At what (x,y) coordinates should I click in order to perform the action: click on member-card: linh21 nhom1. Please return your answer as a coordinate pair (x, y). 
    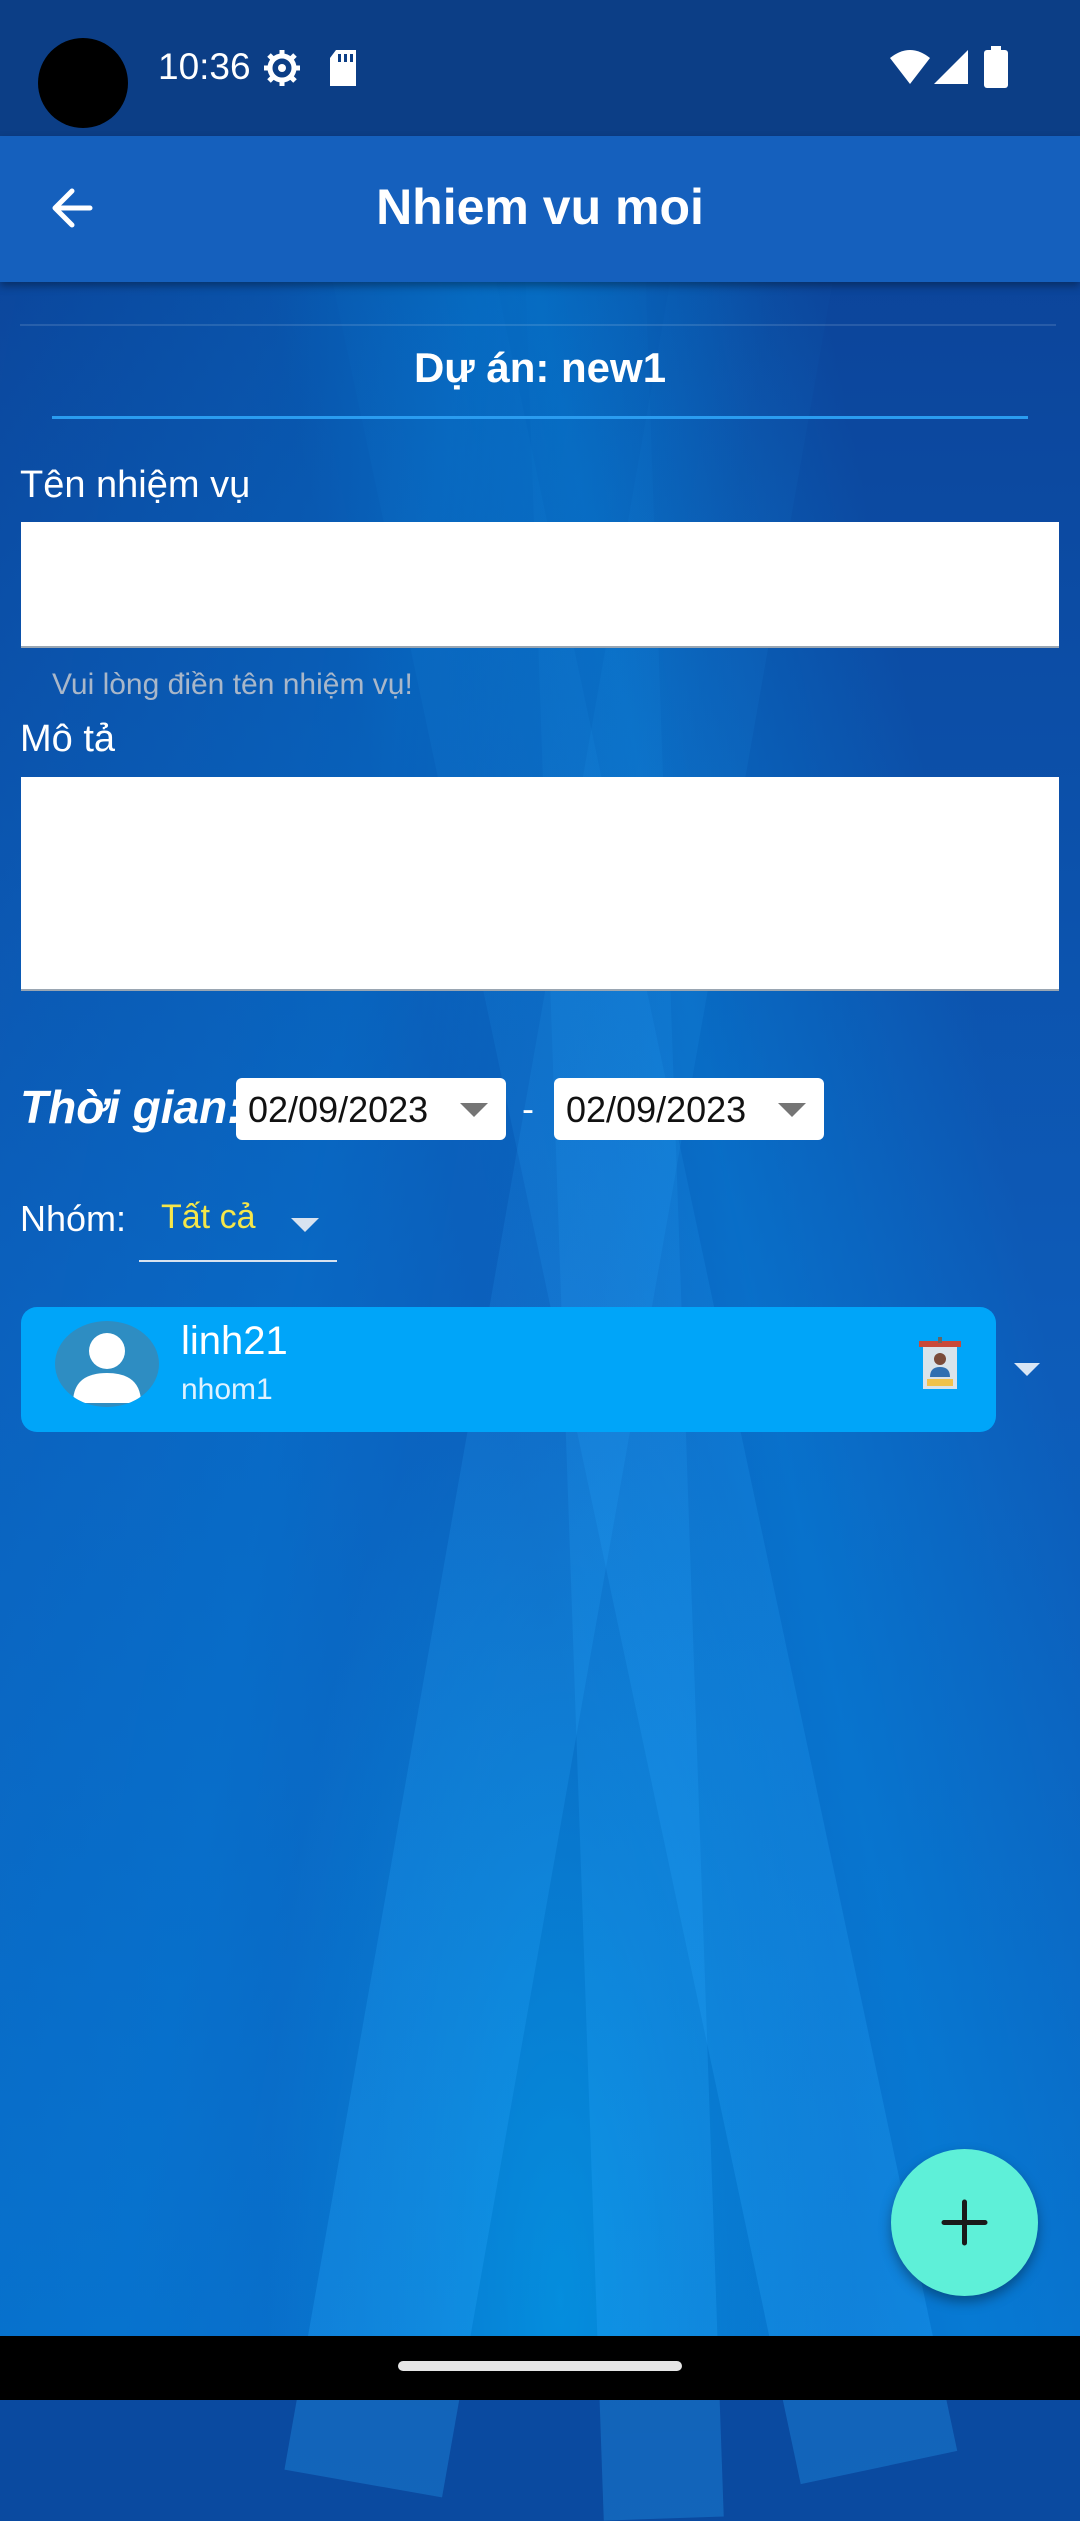
    Looking at the image, I should click on (508, 1369).